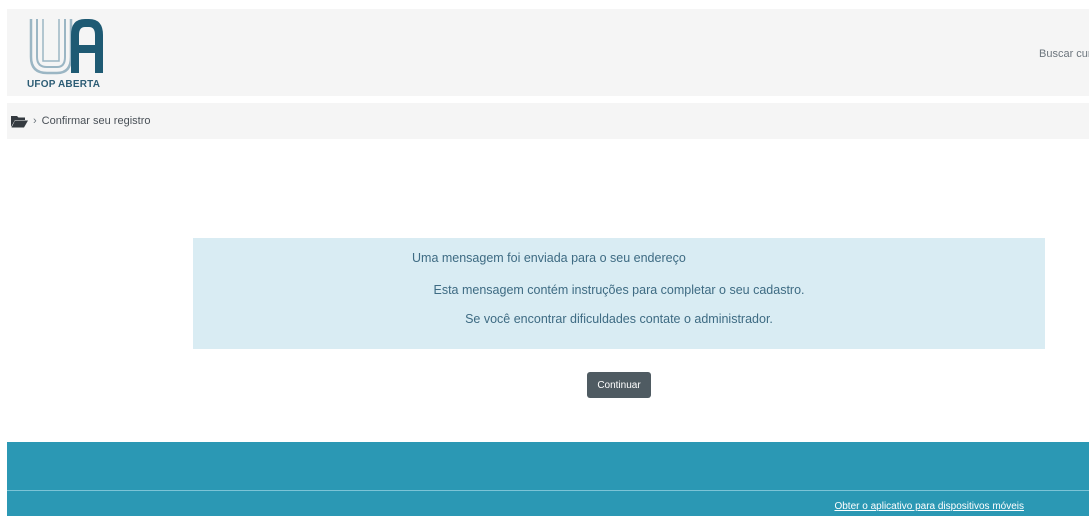  Describe the element at coordinates (619, 385) in the screenshot. I see `continue-button: Continuar` at that location.